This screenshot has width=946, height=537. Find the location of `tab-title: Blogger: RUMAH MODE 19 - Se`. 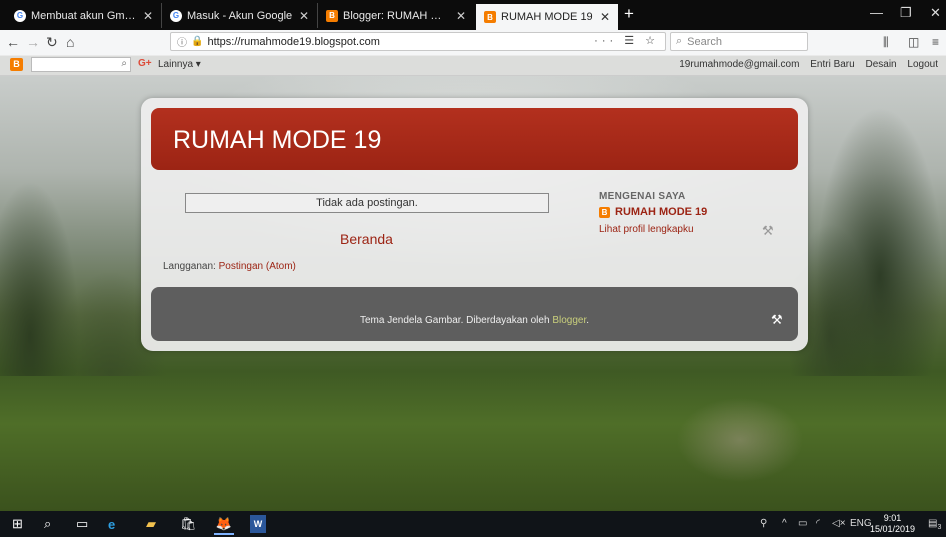

tab-title: Blogger: RUMAH MODE 19 - Se is located at coordinates (396, 15).